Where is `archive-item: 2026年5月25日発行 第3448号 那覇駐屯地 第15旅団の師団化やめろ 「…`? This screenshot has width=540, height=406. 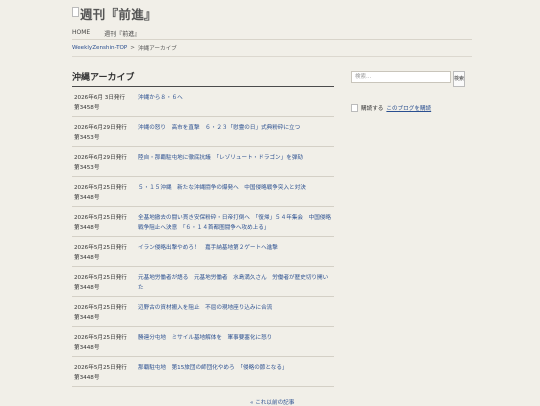 archive-item: 2026年5月25日発行 第3448号 那覇駐屯地 第15旅団の師団化やめろ 「… is located at coordinates (203, 372).